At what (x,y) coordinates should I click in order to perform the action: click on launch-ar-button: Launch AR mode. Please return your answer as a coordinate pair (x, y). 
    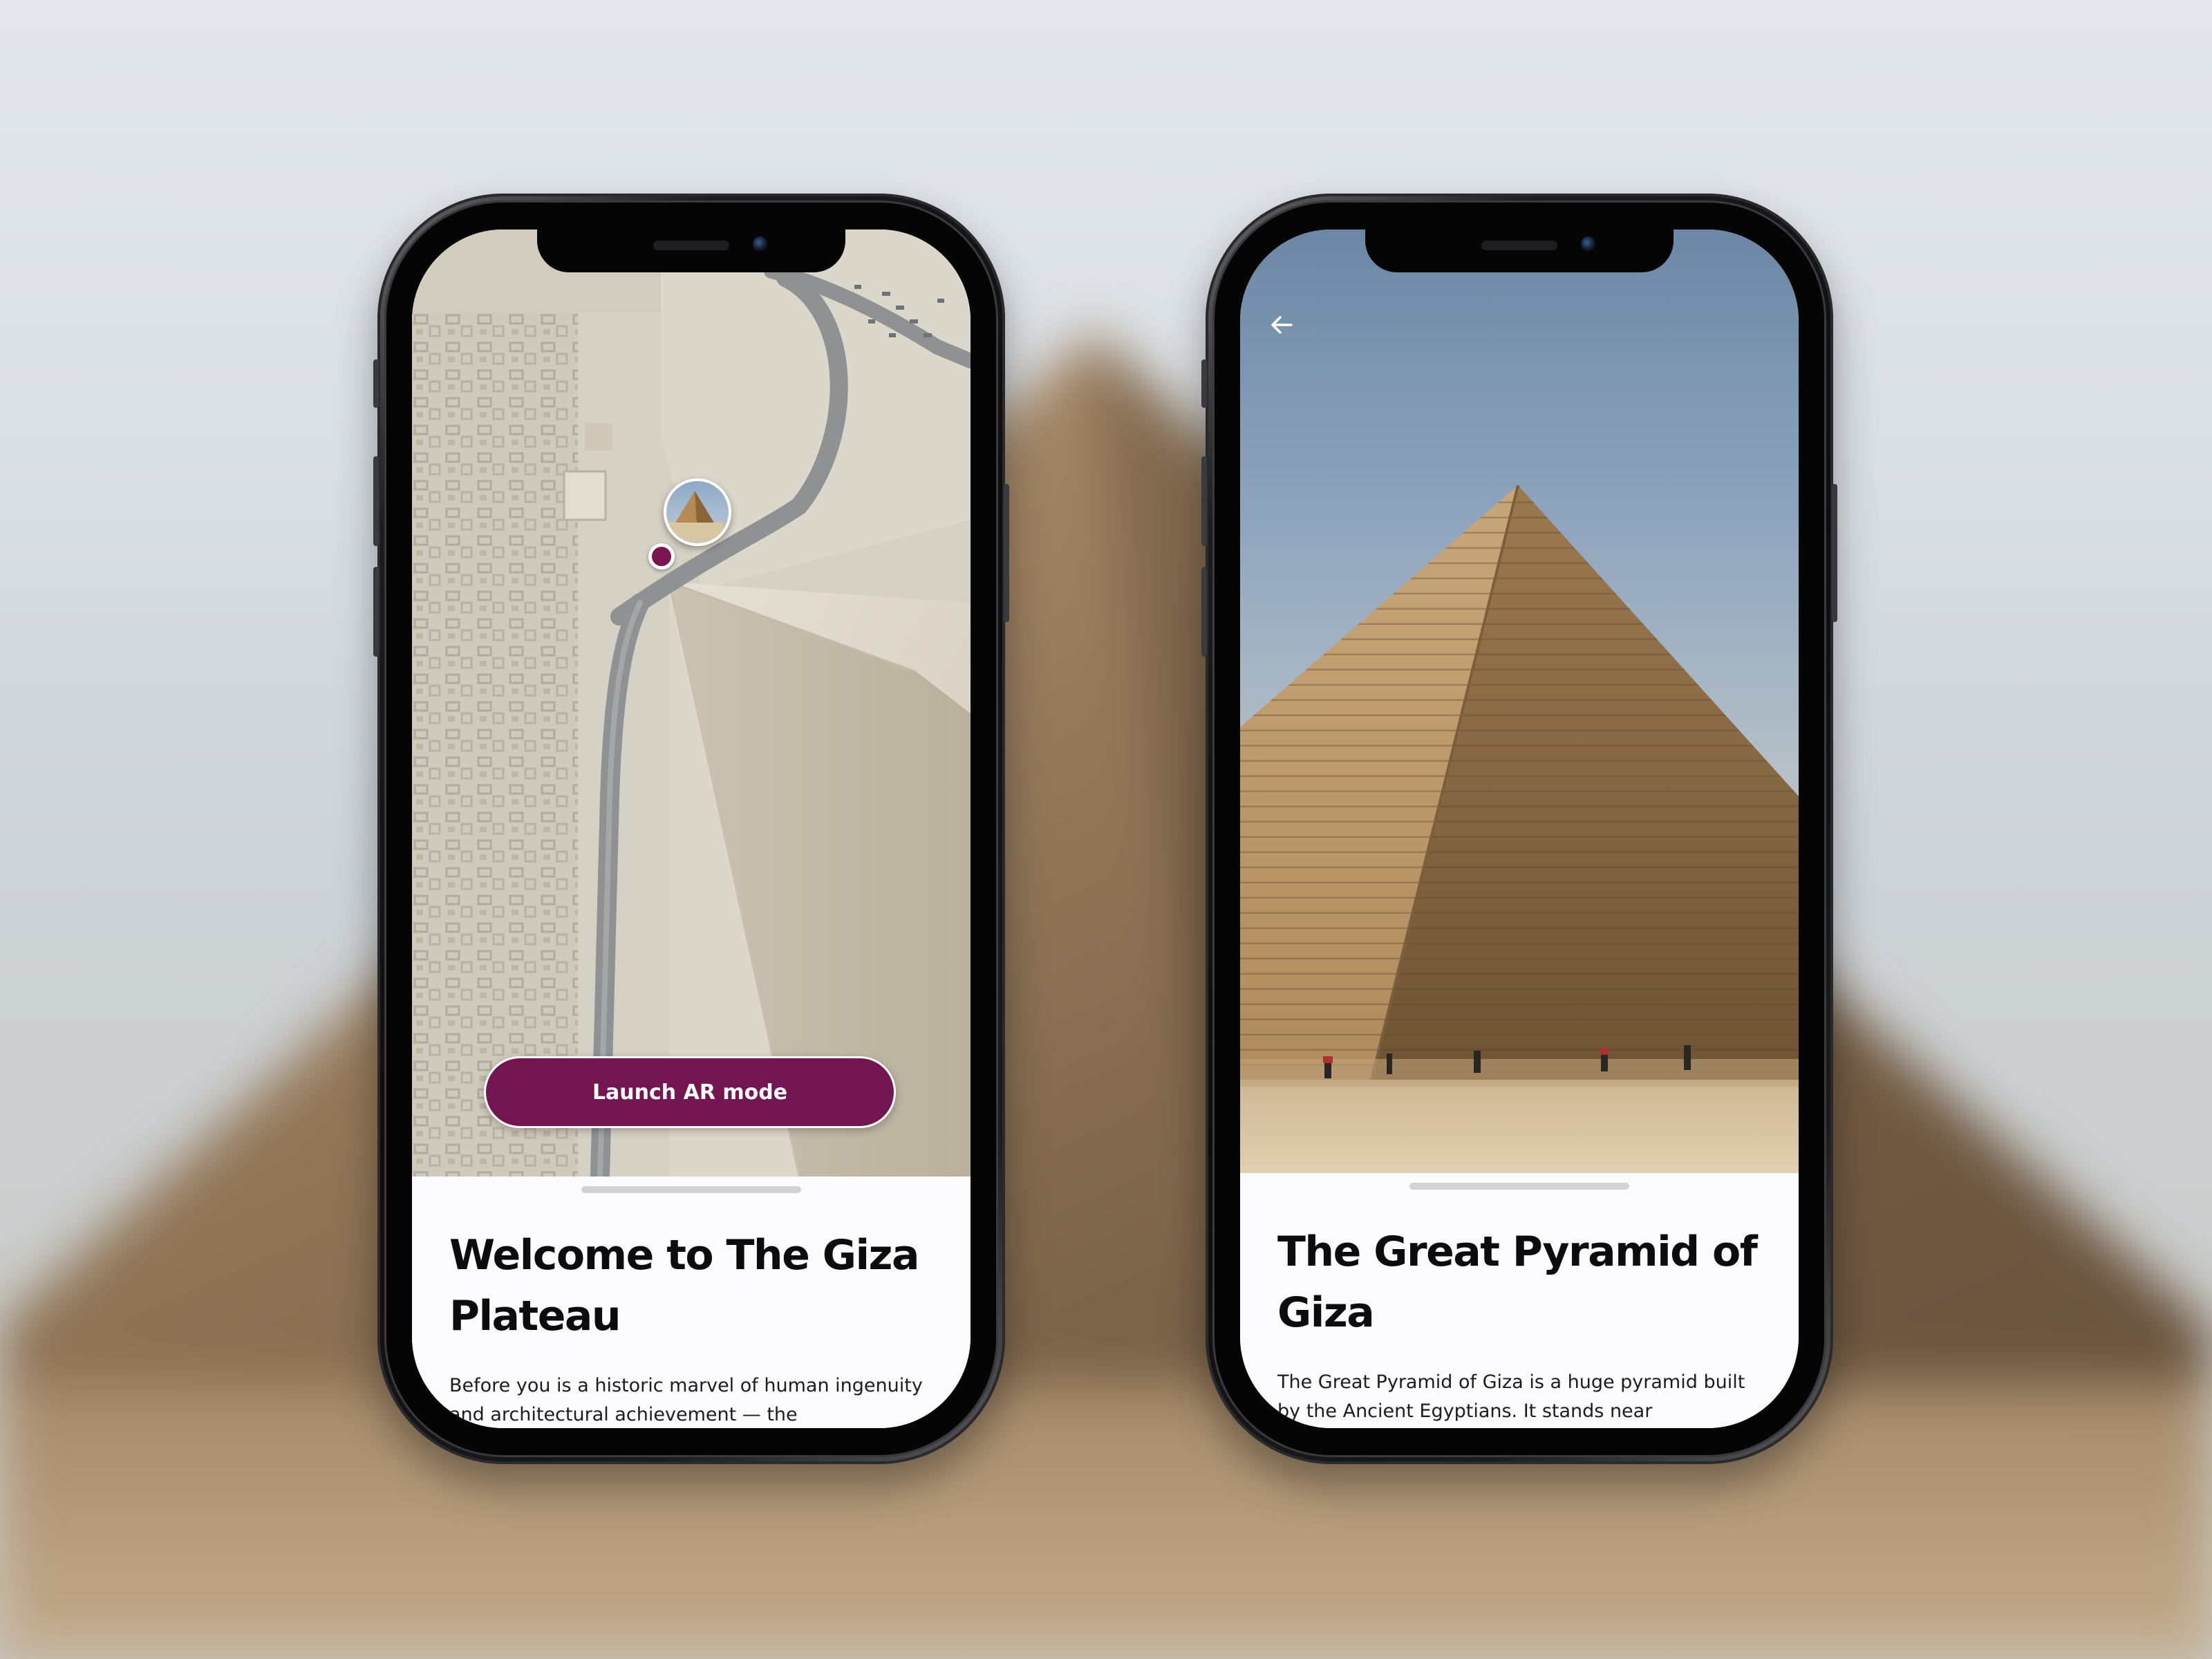
    Looking at the image, I should click on (690, 1092).